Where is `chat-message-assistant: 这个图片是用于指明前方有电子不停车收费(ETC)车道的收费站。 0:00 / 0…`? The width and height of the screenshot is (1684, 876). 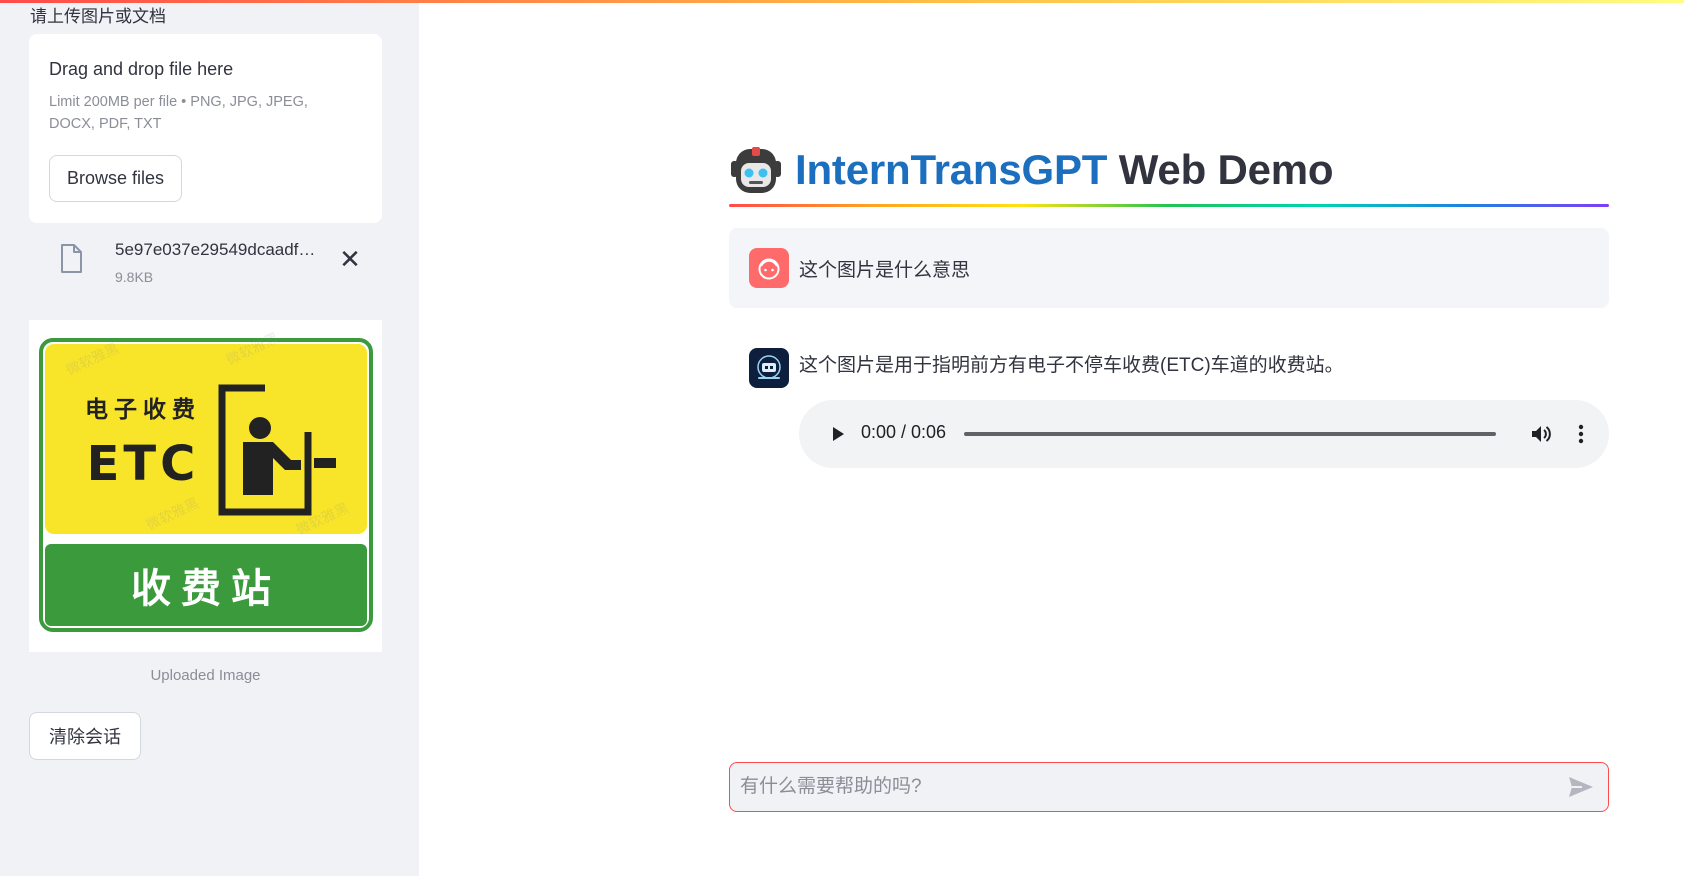 chat-message-assistant: 这个图片是用于指明前方有电子不停车收费(ETC)车道的收费站。 0:00 / 0… is located at coordinates (1169, 413).